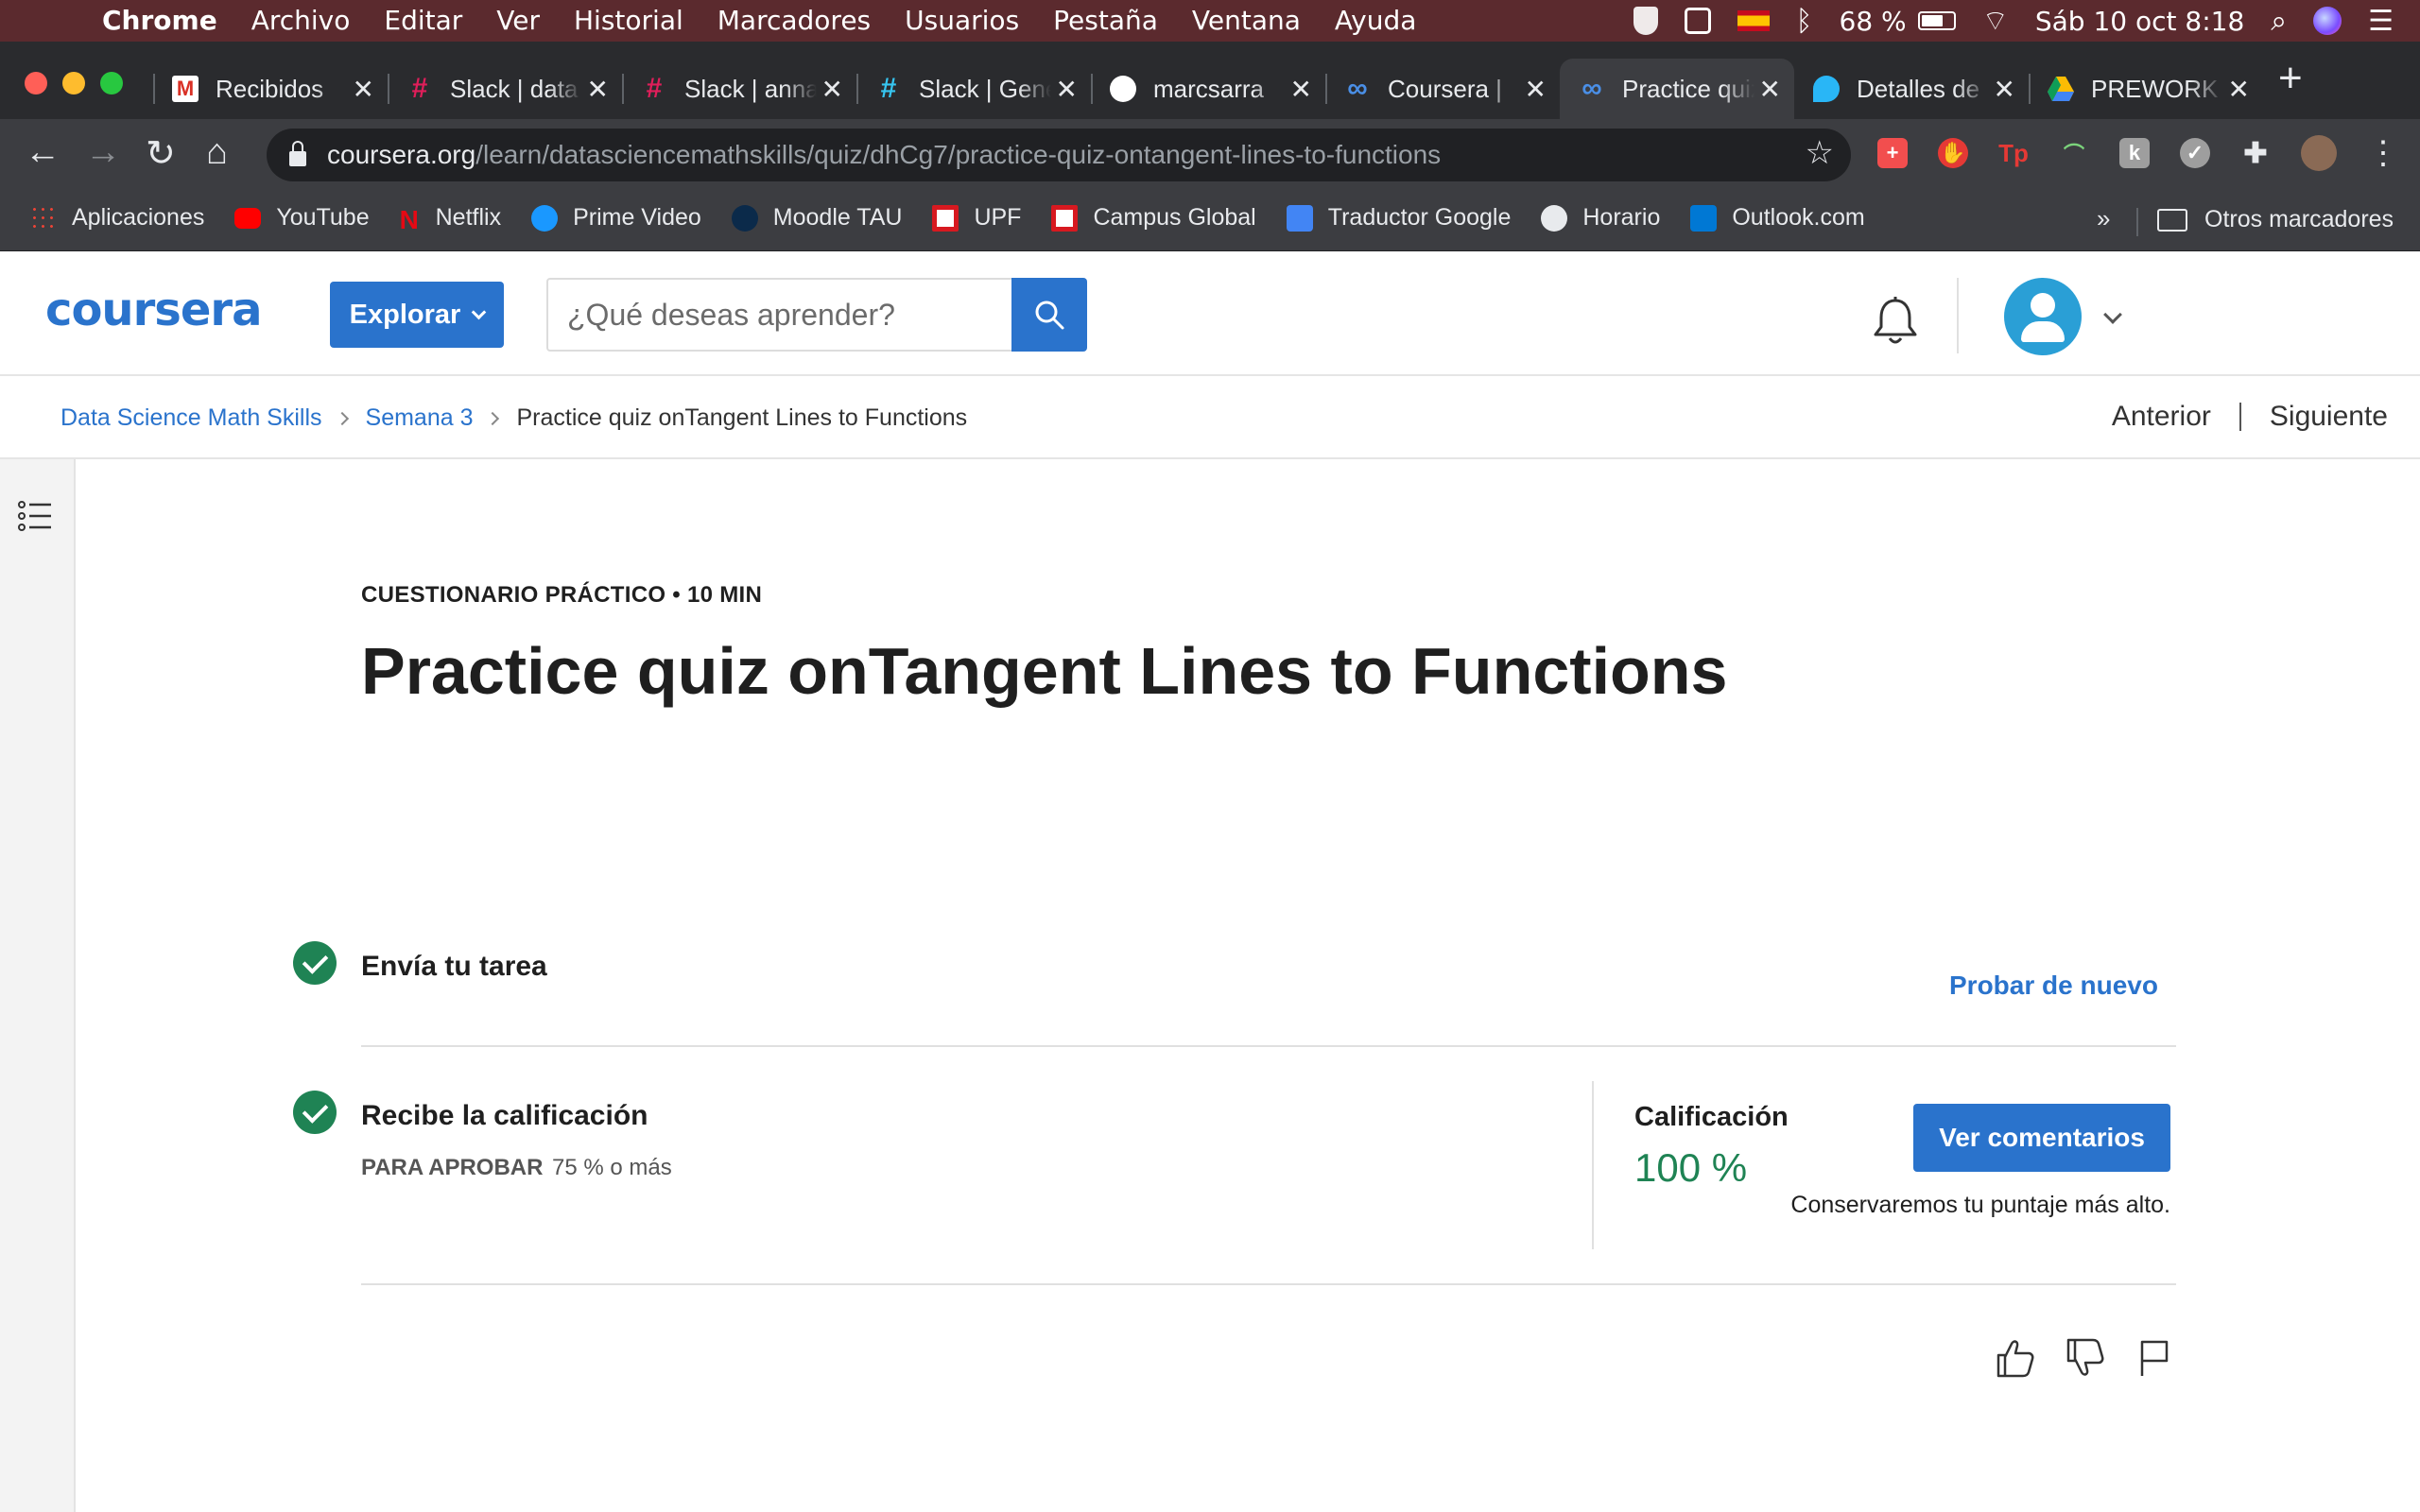 This screenshot has width=2420, height=1512. Describe the element at coordinates (2103, 218) in the screenshot. I see `more-bookmarks-chevron: »` at that location.